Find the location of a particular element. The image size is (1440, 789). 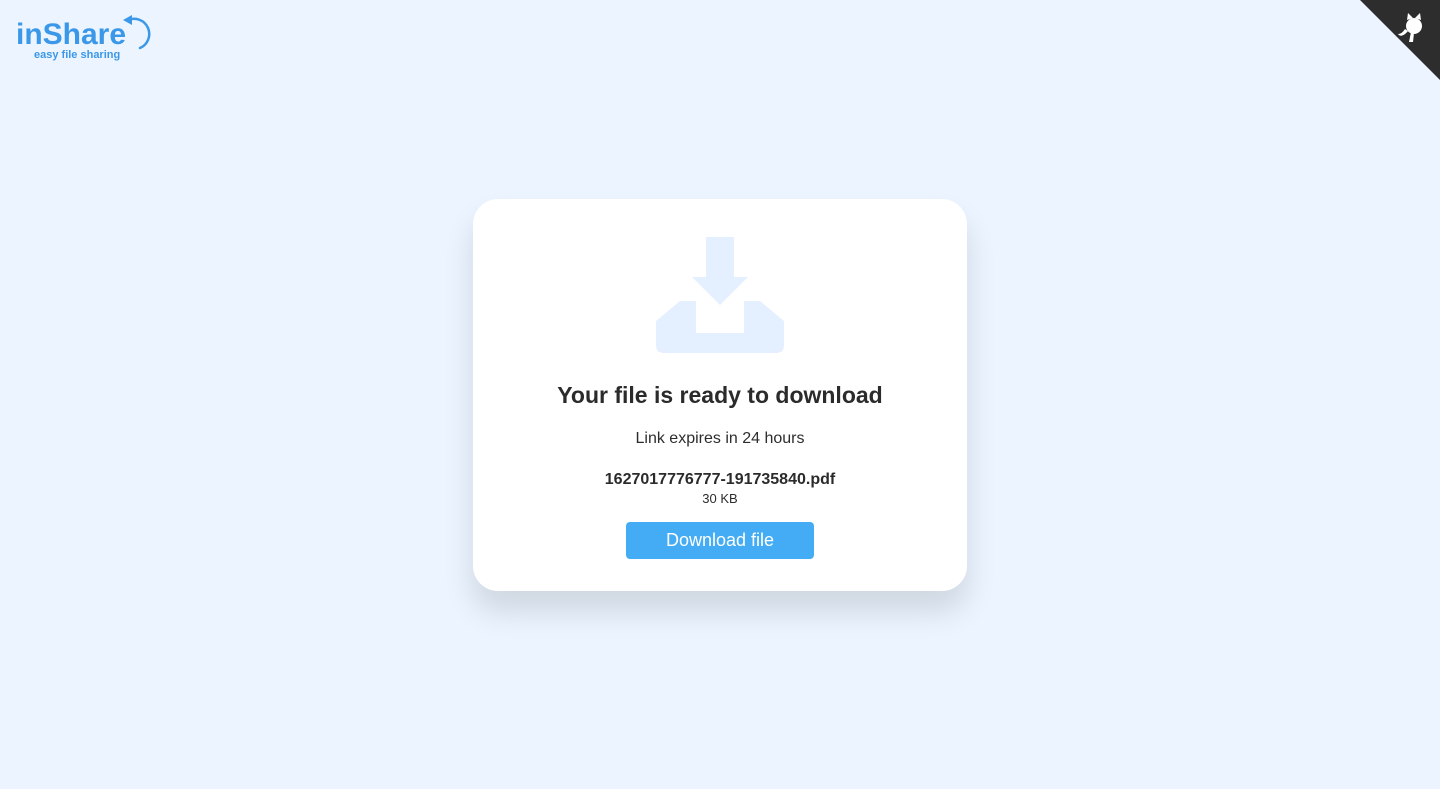

brand-logo: inShare easy file sharing is located at coordinates (91, 38).